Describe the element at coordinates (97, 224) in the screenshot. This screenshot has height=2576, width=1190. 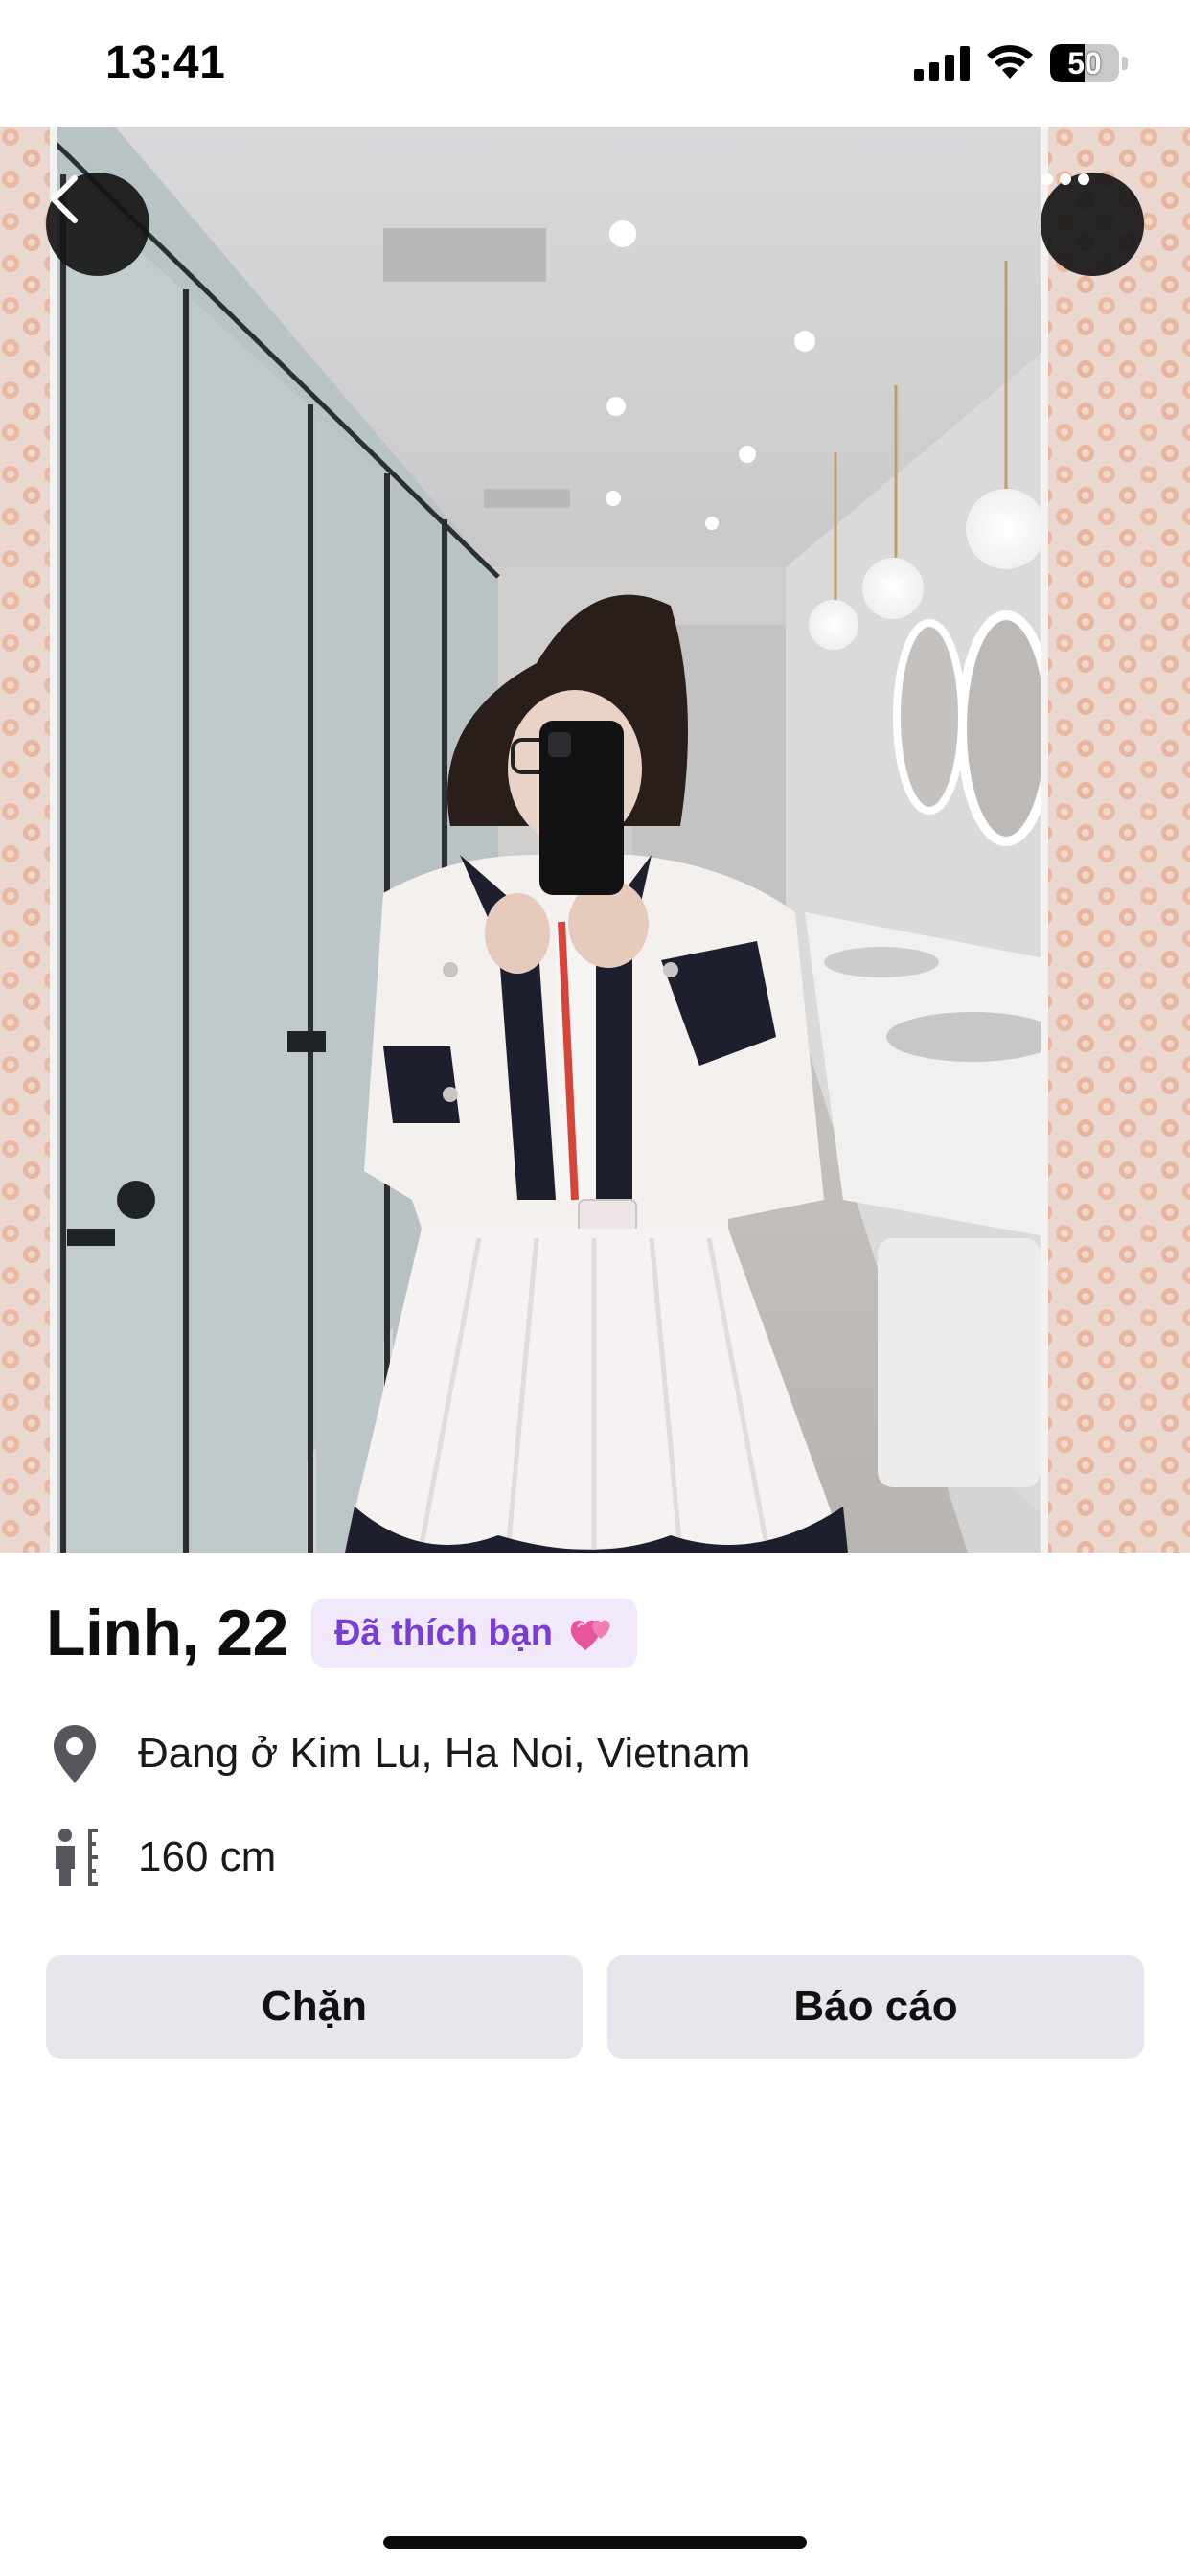
I see `back-button` at that location.